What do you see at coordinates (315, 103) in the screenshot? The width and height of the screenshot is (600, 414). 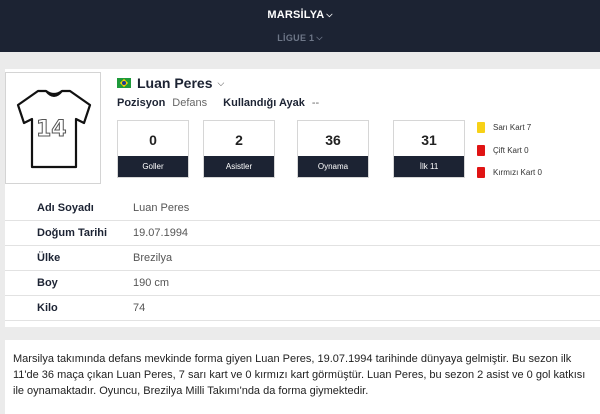 I see `foot-value: --` at bounding box center [315, 103].